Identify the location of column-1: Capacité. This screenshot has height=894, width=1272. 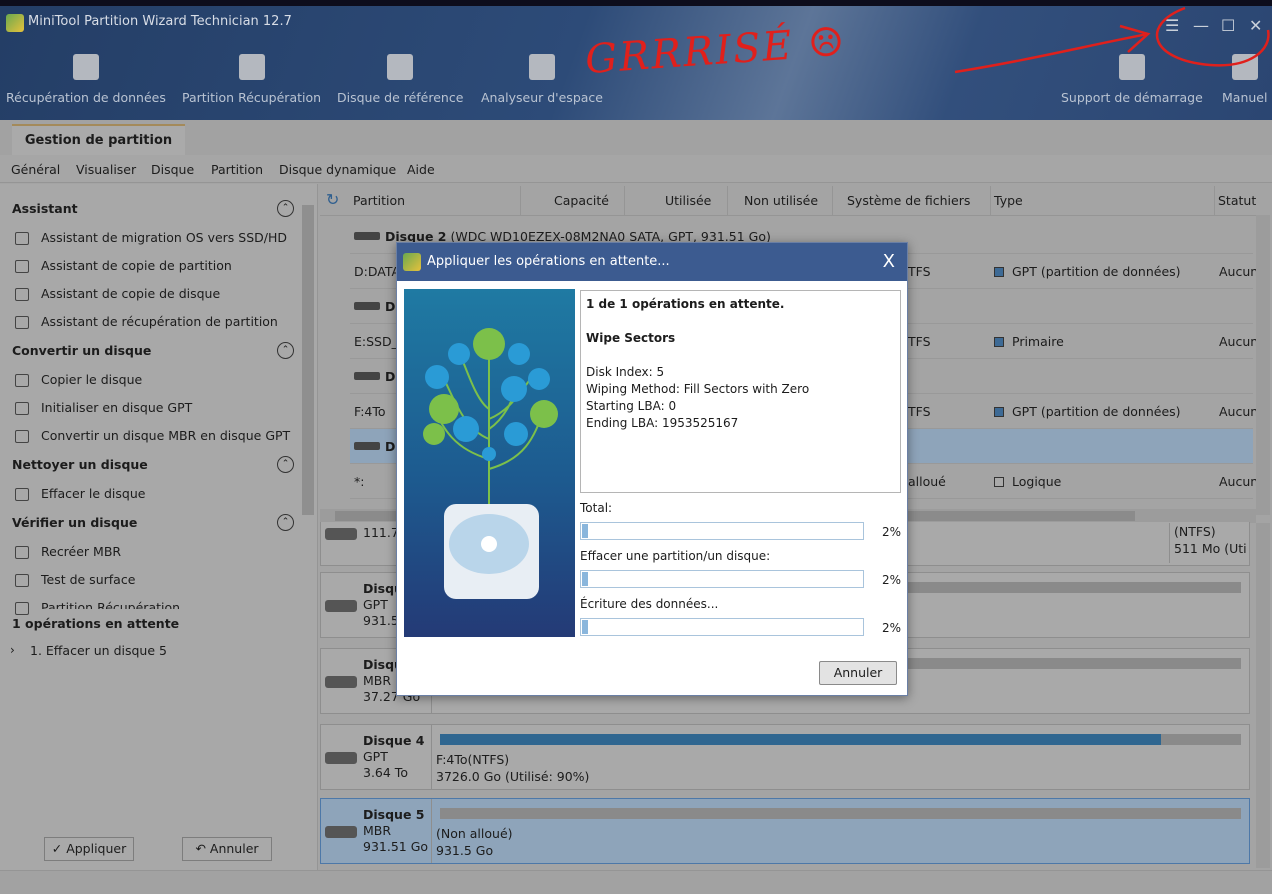
(581, 200).